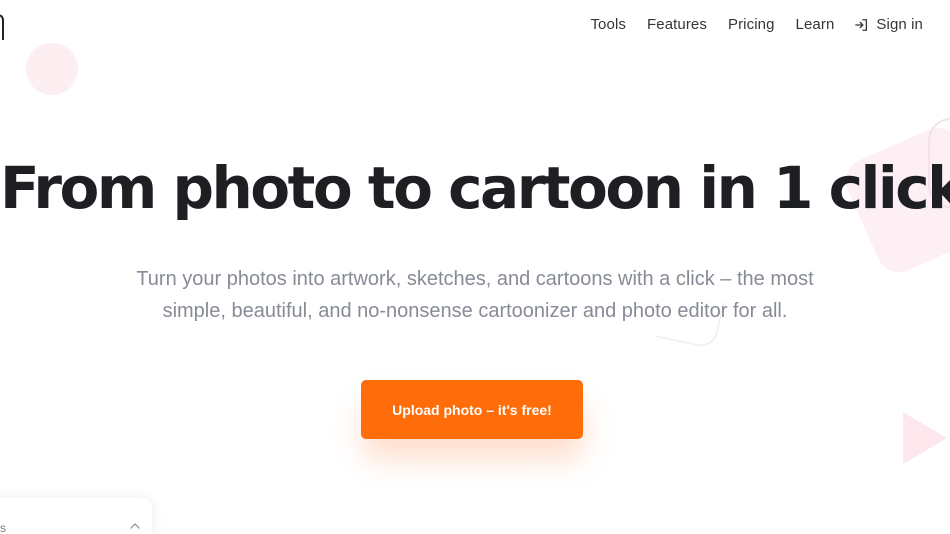  What do you see at coordinates (751, 24) in the screenshot?
I see `nav-pricing: Pricing` at bounding box center [751, 24].